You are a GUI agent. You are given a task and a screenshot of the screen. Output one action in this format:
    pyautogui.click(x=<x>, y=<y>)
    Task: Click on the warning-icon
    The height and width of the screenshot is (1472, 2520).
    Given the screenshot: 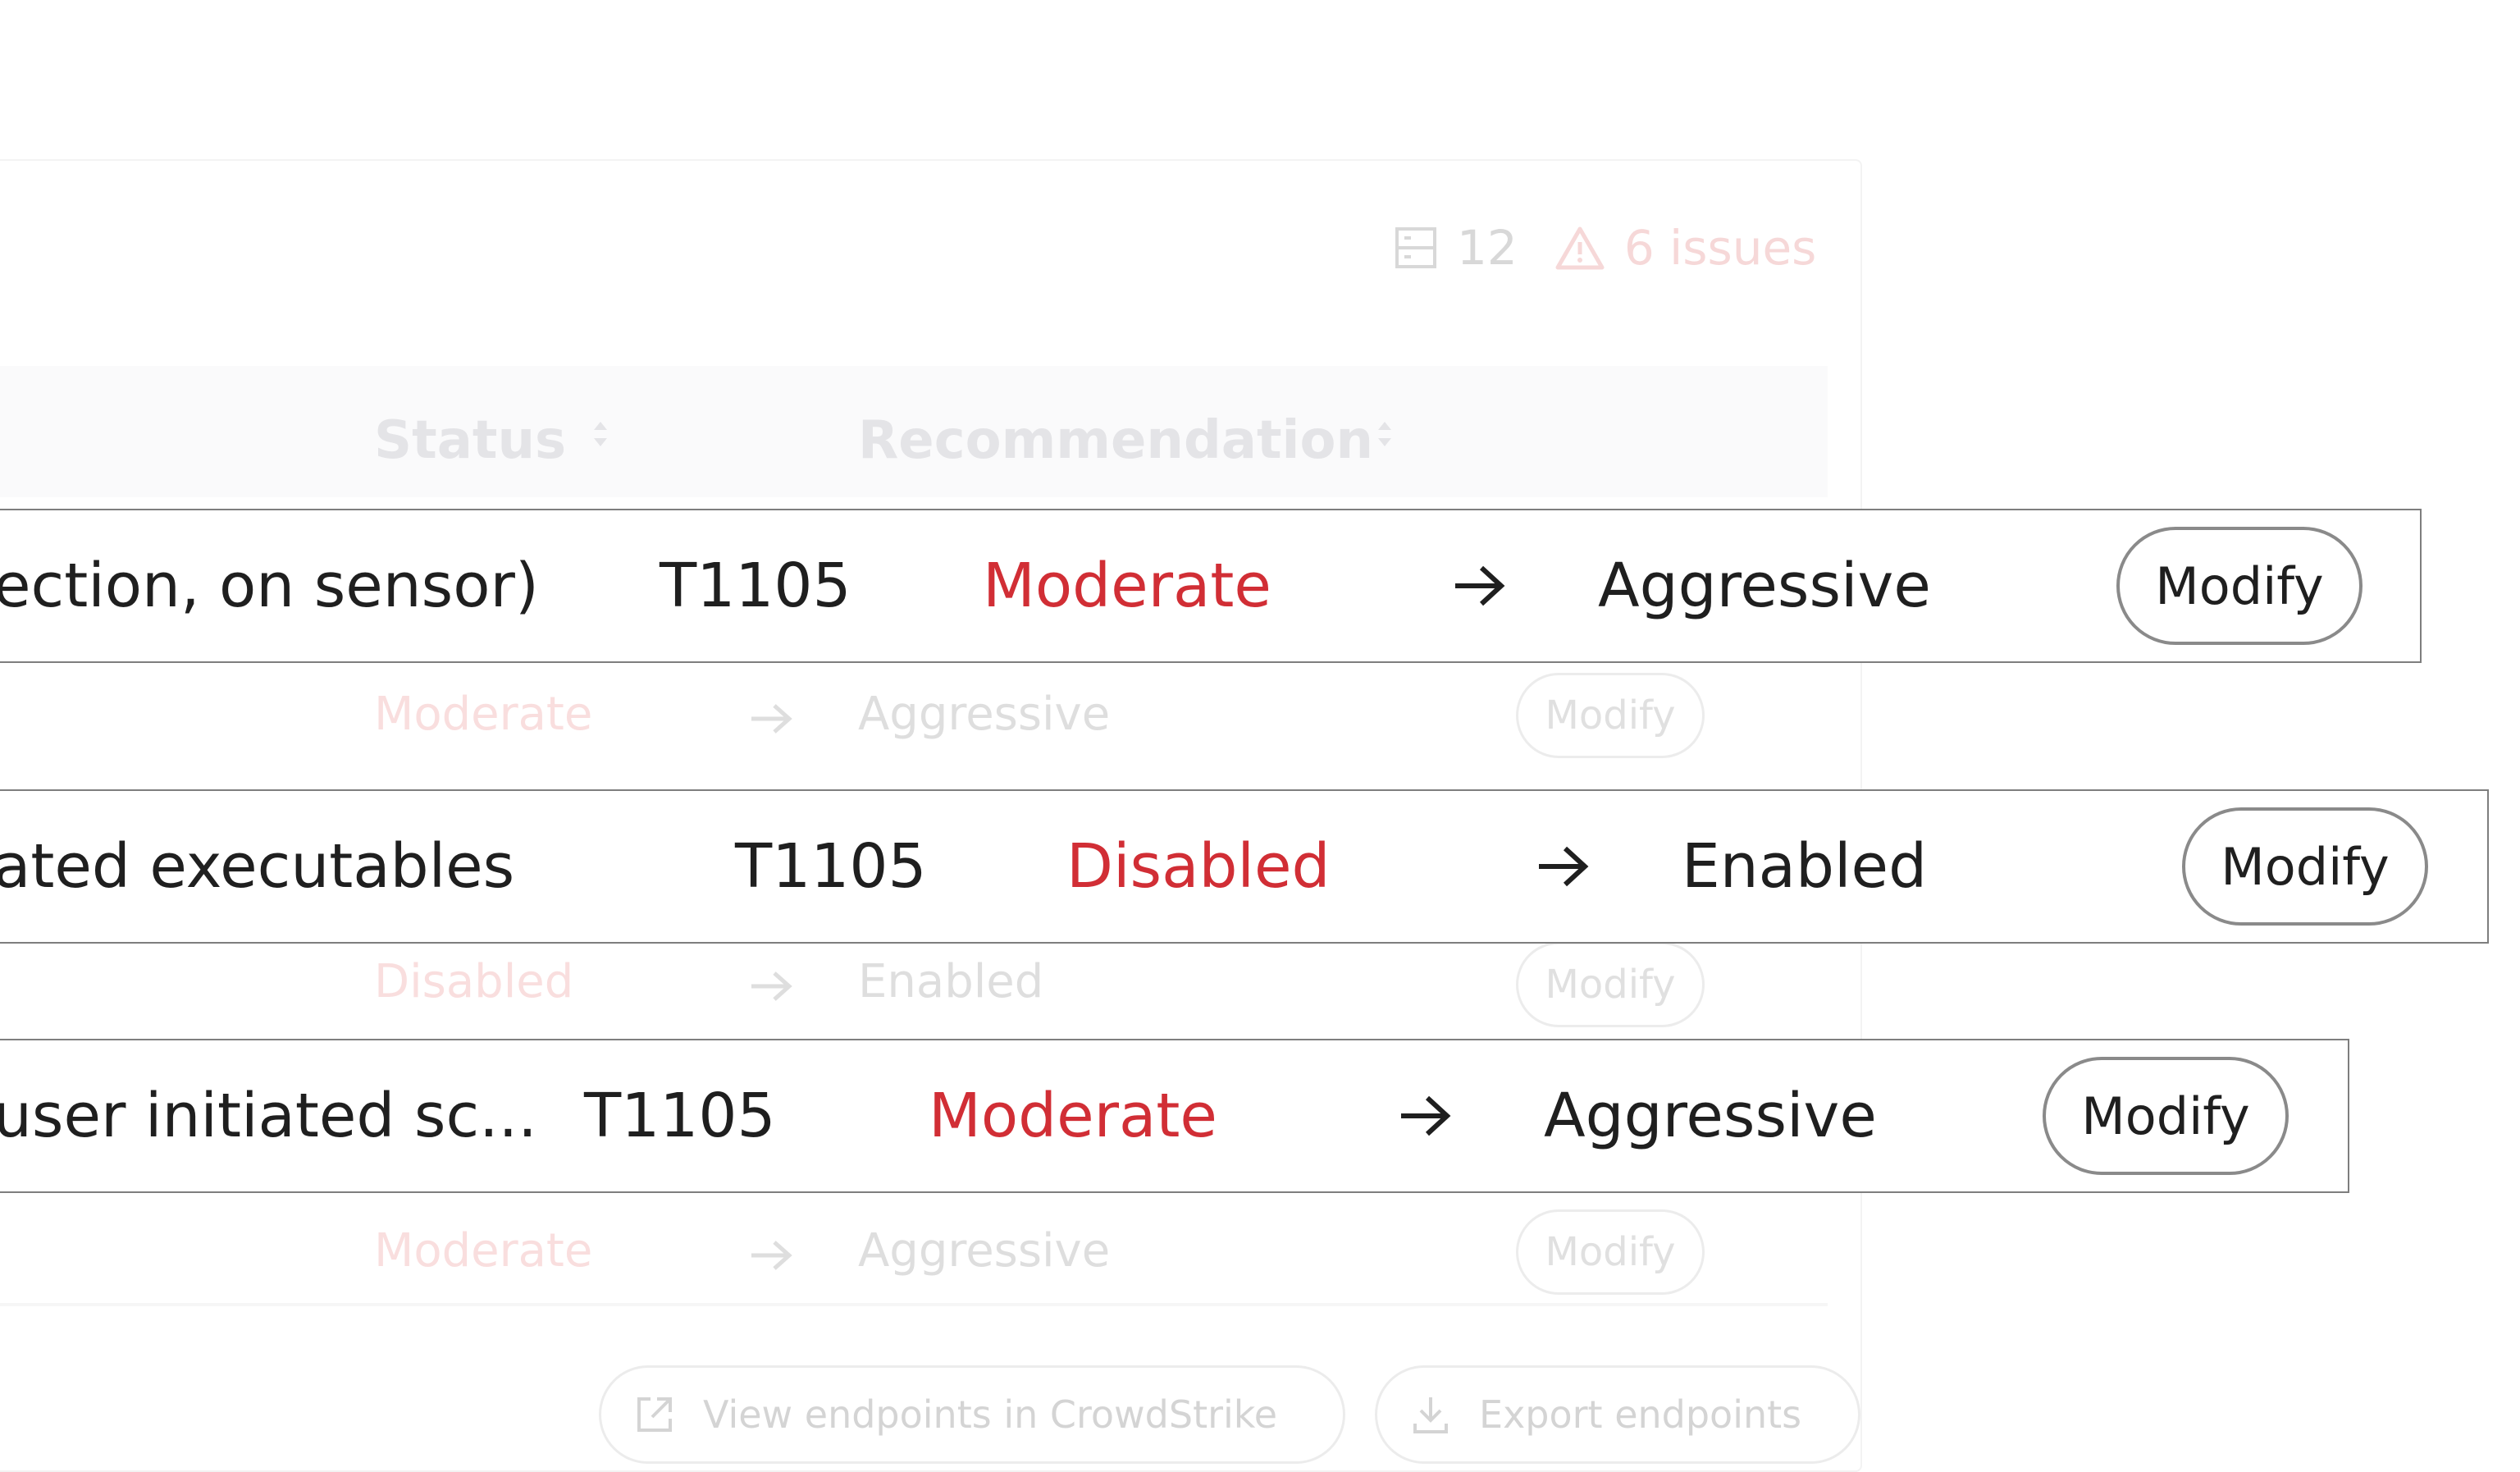 What is the action you would take?
    pyautogui.click(x=1580, y=248)
    